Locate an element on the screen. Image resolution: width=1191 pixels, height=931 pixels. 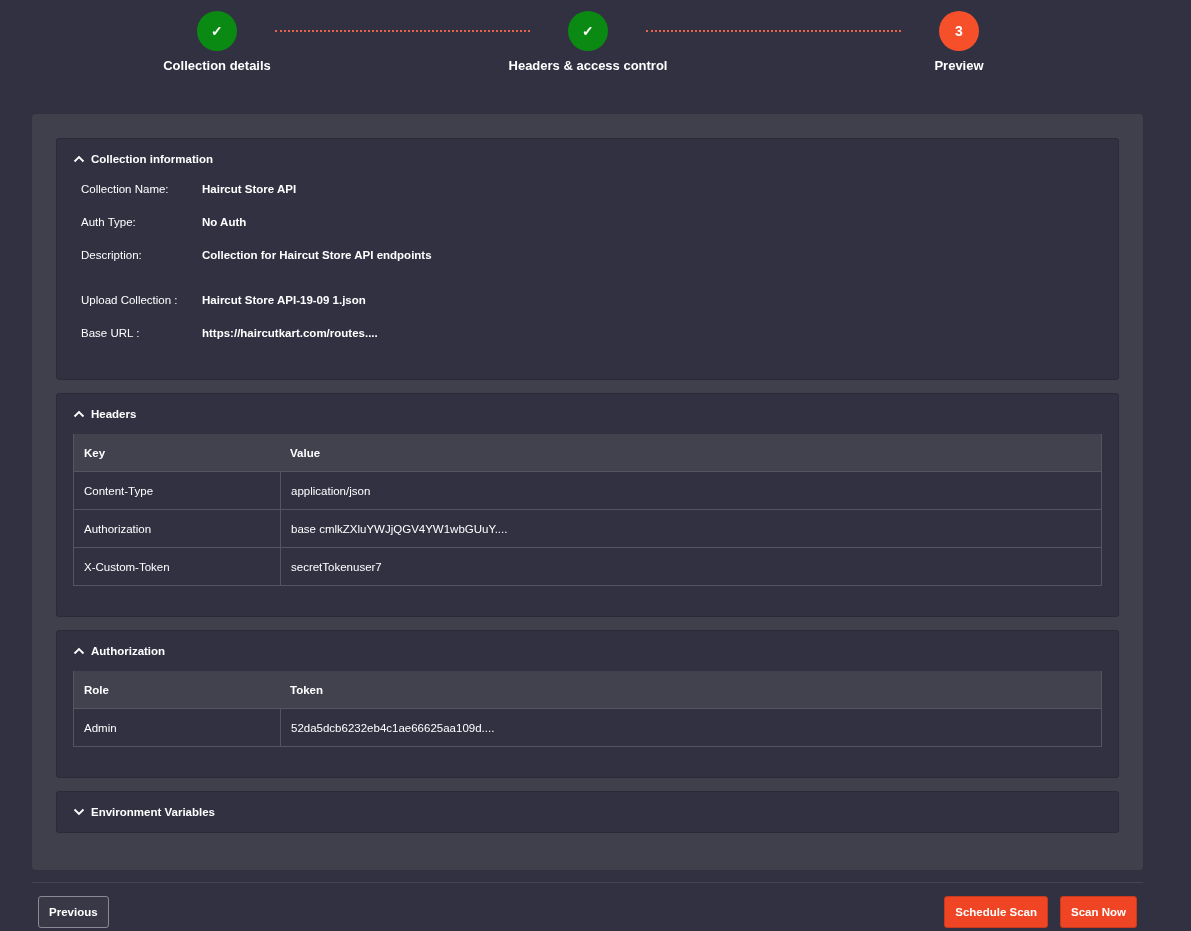
section-header: Headers is located at coordinates (97, 414).